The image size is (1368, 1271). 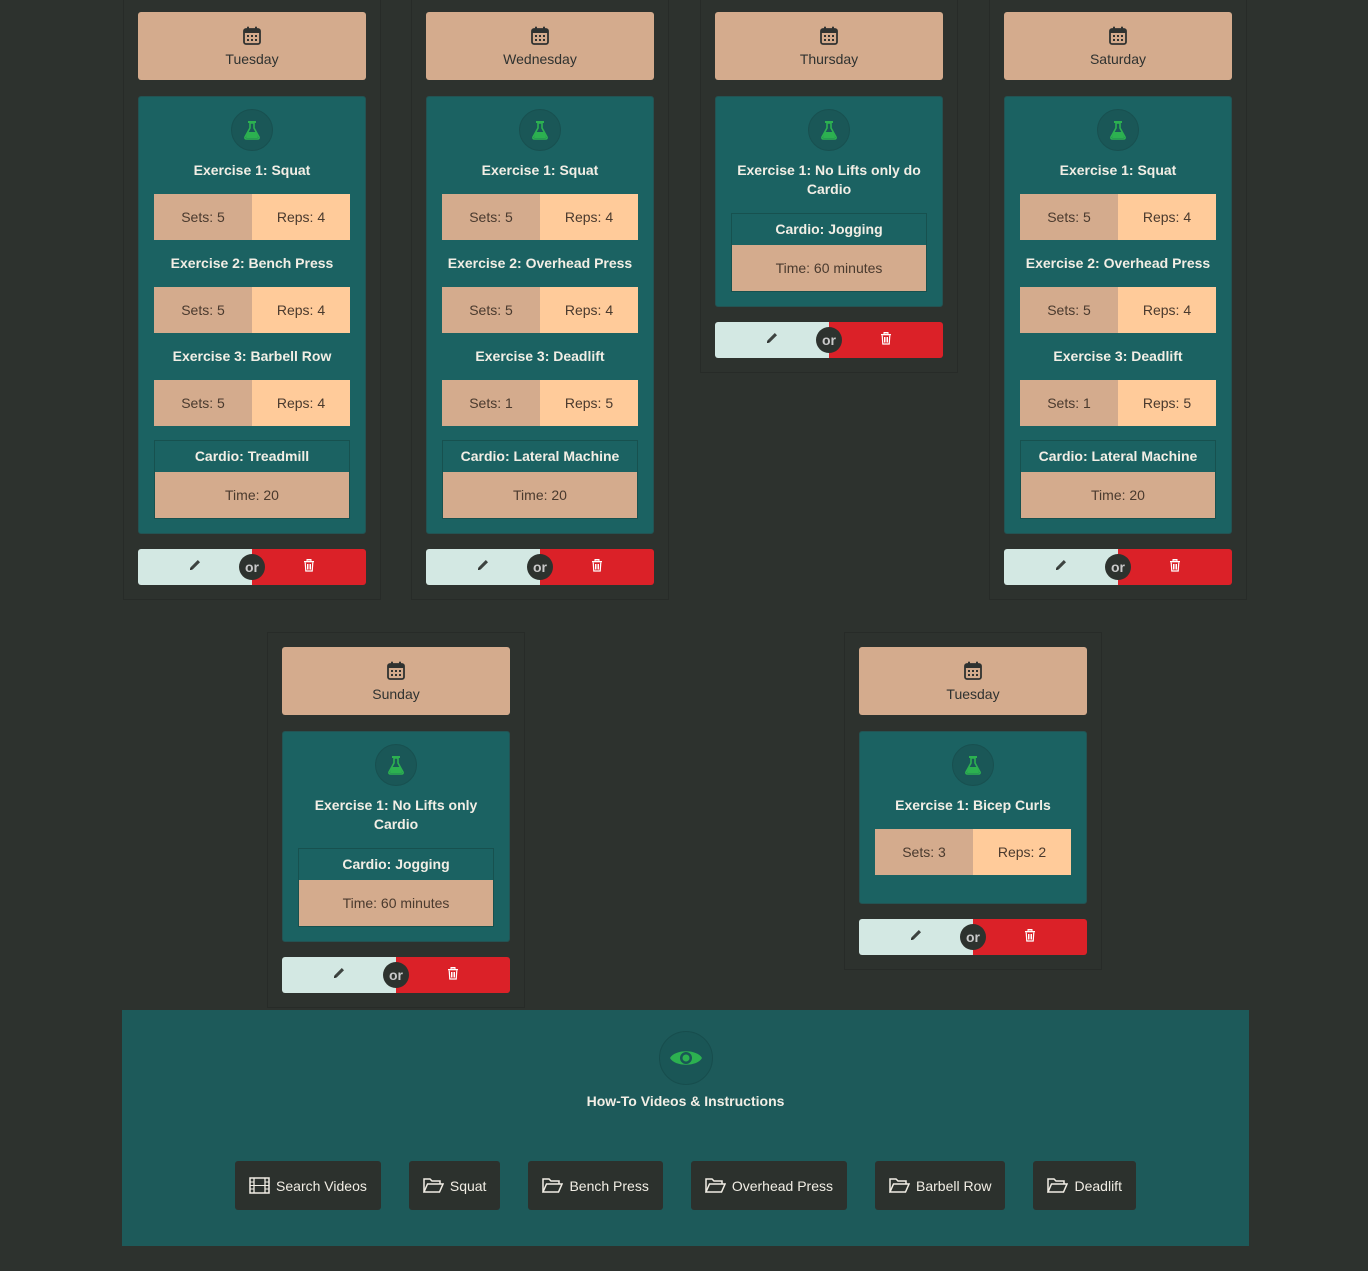 I want to click on reps-value: Reps: 2, so click(x=1022, y=852).